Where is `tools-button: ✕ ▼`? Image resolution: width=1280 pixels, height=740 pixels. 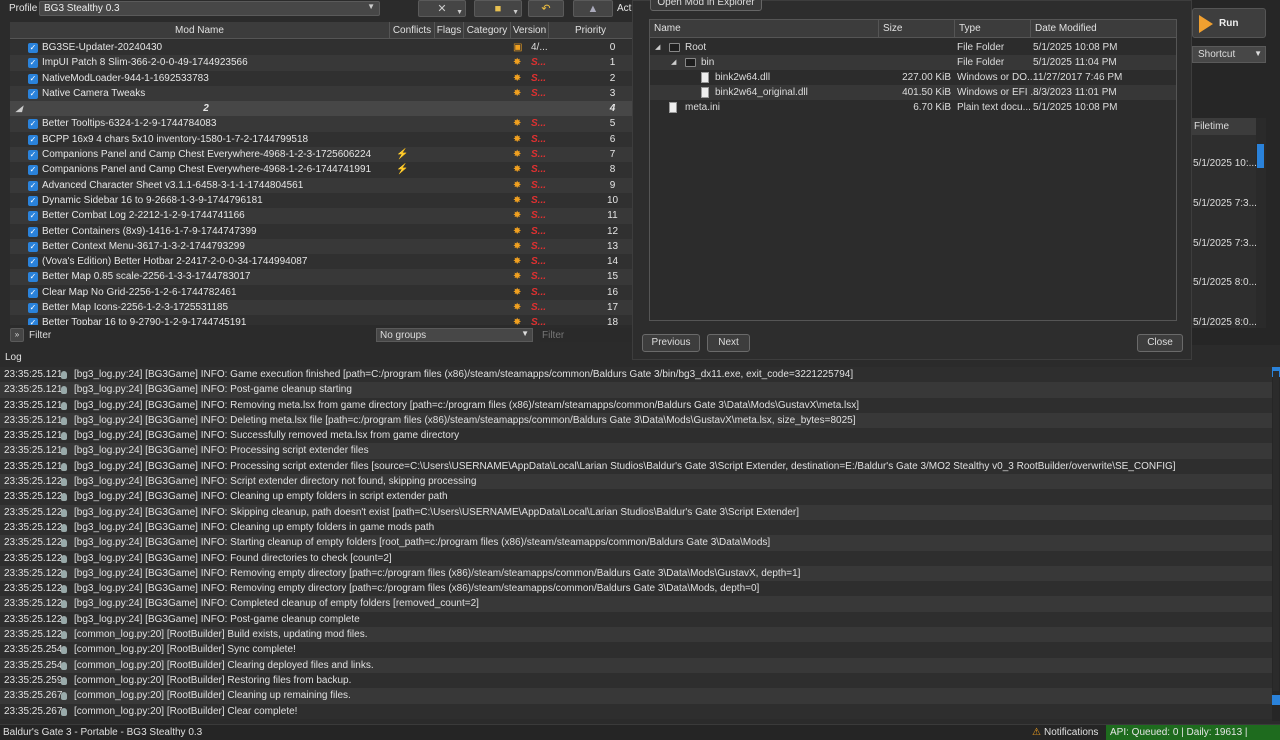
tools-button: ✕ ▼ is located at coordinates (442, 8).